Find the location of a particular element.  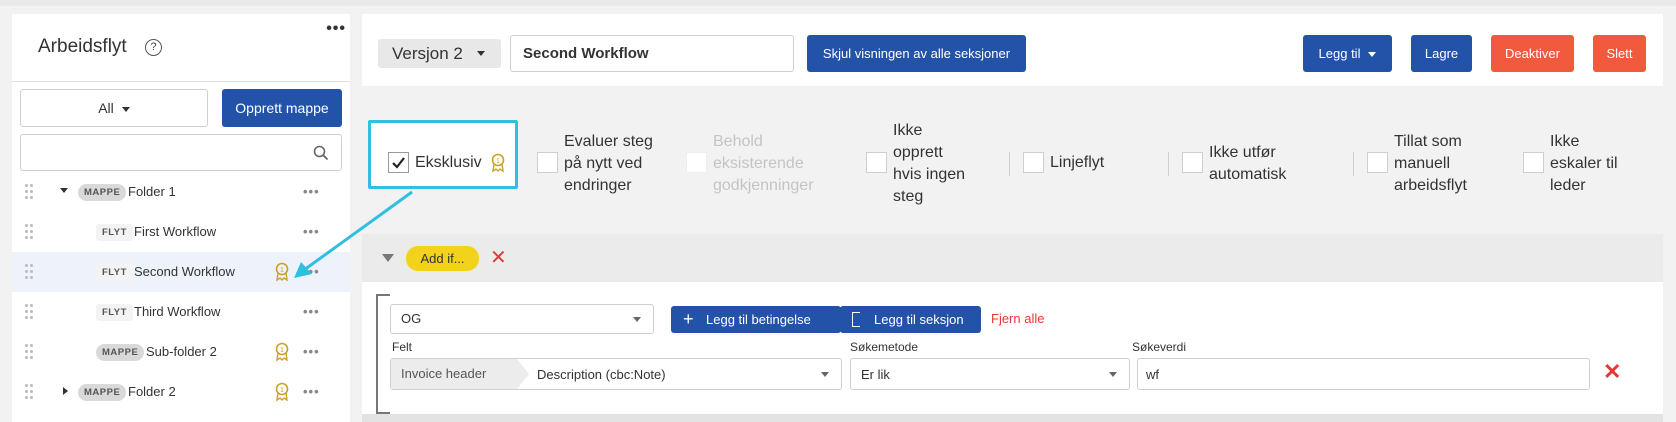

option-label: Eksklusiv is located at coordinates (448, 162).